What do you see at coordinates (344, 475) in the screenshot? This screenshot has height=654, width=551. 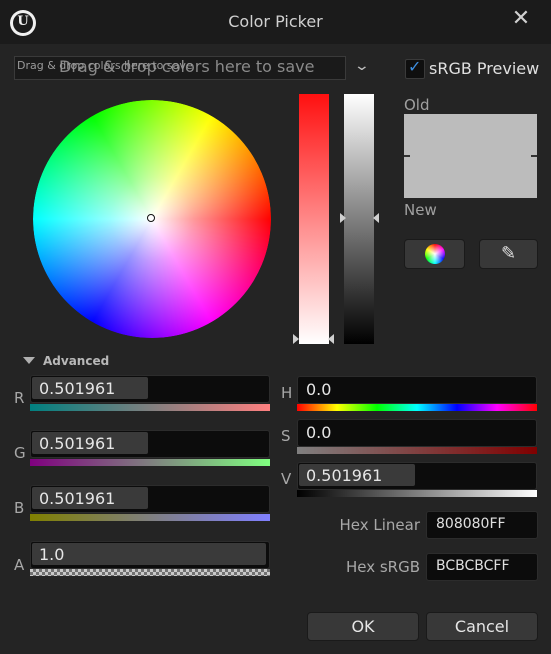 I see `v-value: 0.501961` at bounding box center [344, 475].